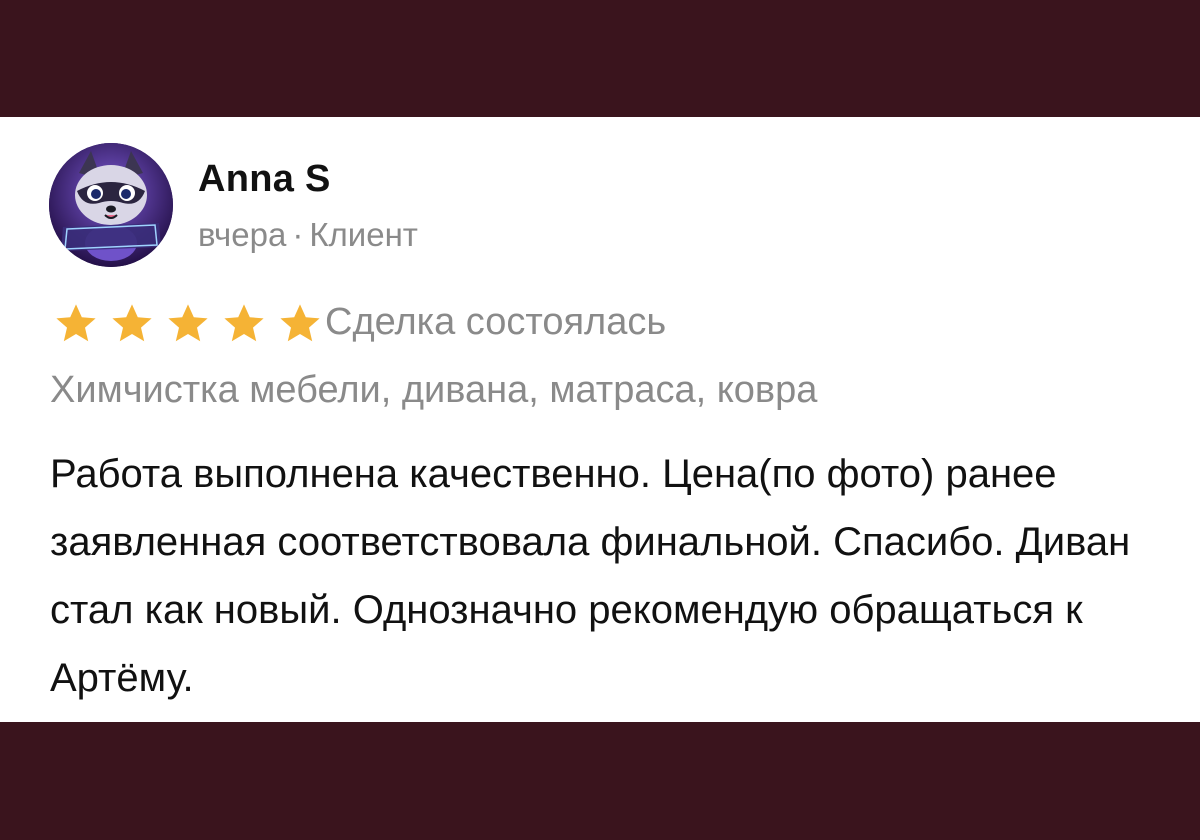 The height and width of the screenshot is (840, 1200). I want to click on deal-status: Сделка состоялась, so click(496, 322).